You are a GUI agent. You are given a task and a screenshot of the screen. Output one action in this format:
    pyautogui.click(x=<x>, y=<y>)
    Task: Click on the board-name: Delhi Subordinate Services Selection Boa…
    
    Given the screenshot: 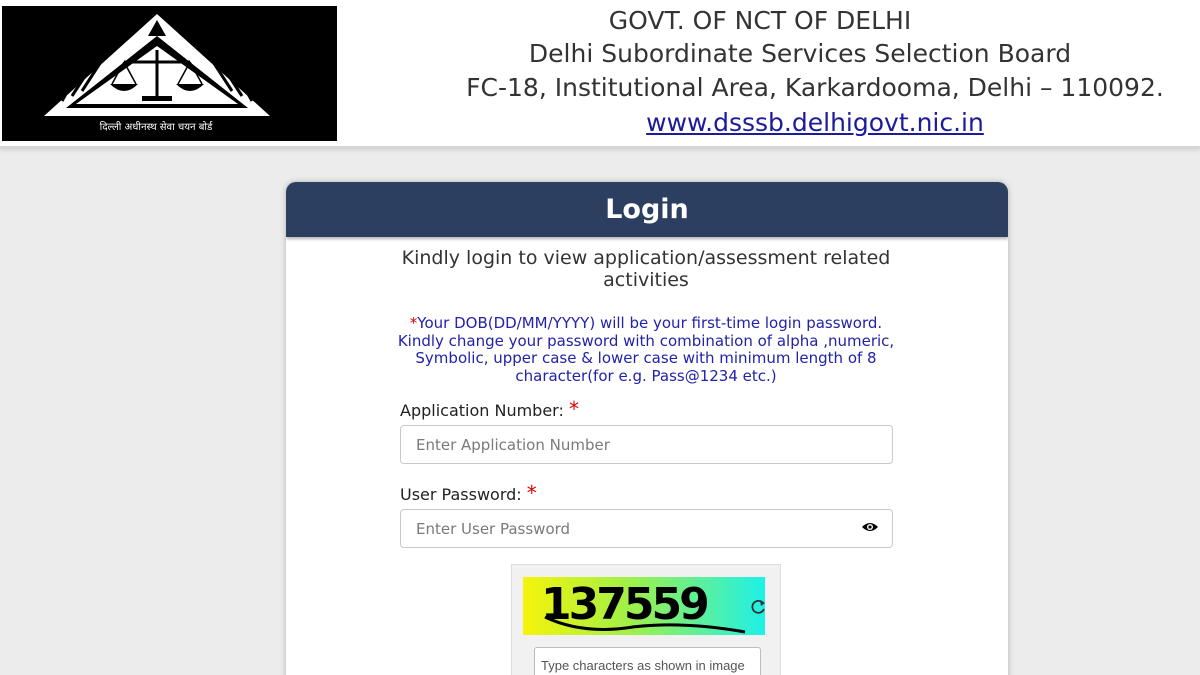 What is the action you would take?
    pyautogui.click(x=800, y=53)
    